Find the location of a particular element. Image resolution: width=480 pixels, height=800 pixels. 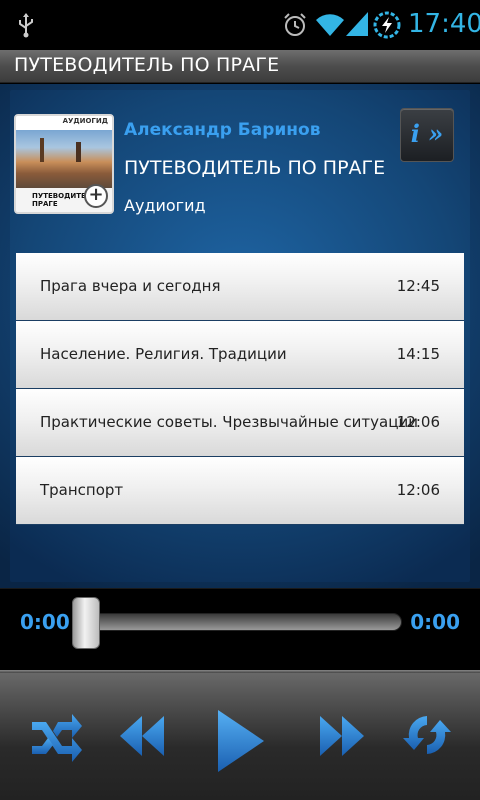

progress-area: 0:00 0:00 is located at coordinates (240, 629).